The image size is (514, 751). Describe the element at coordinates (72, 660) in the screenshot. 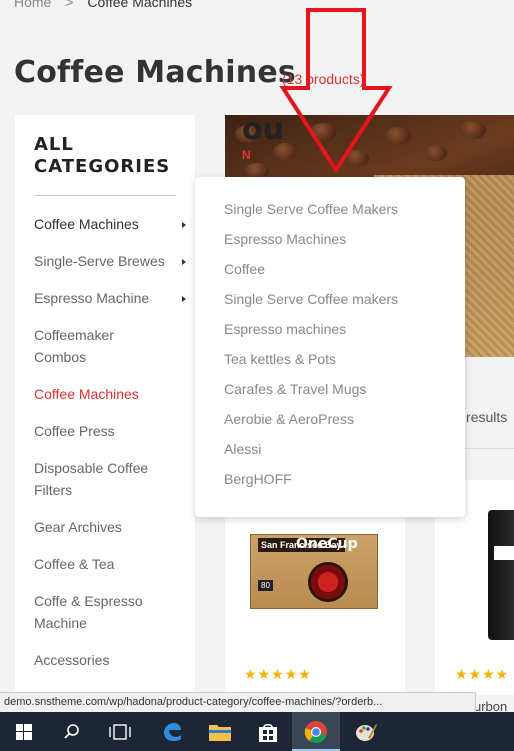

I see `sidebar-item-label: Accessories` at that location.